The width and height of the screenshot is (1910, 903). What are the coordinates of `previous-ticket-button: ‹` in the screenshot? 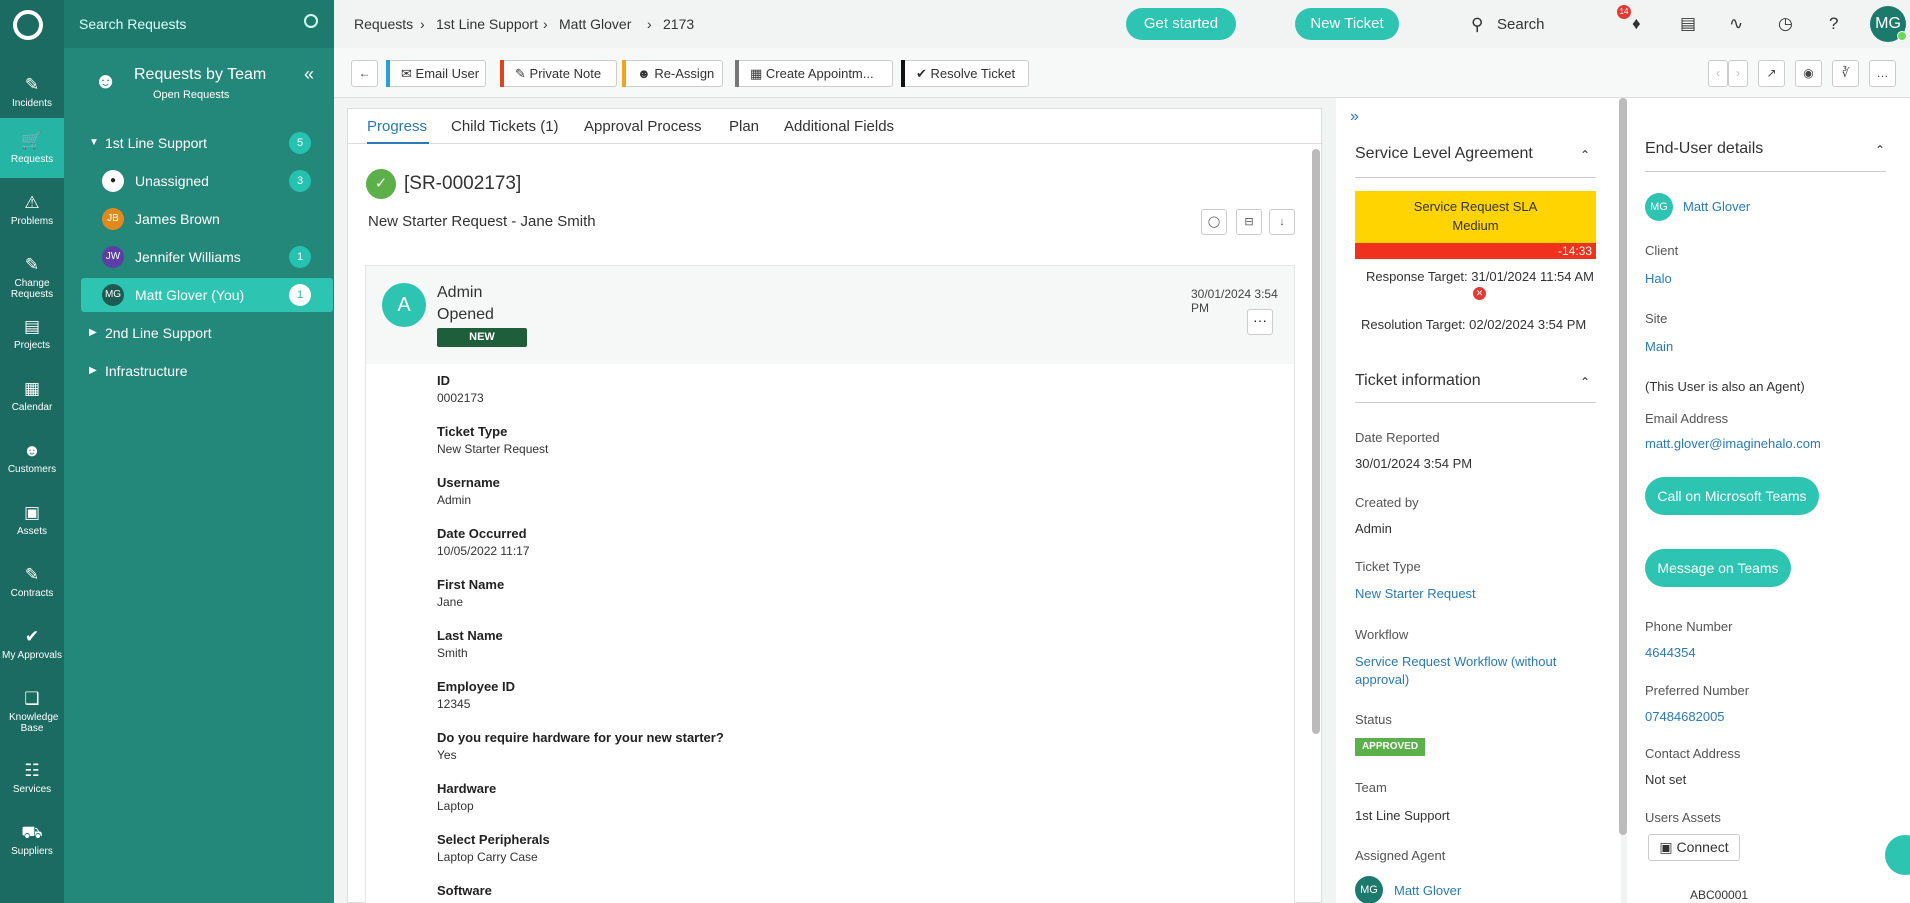 It's located at (1718, 73).